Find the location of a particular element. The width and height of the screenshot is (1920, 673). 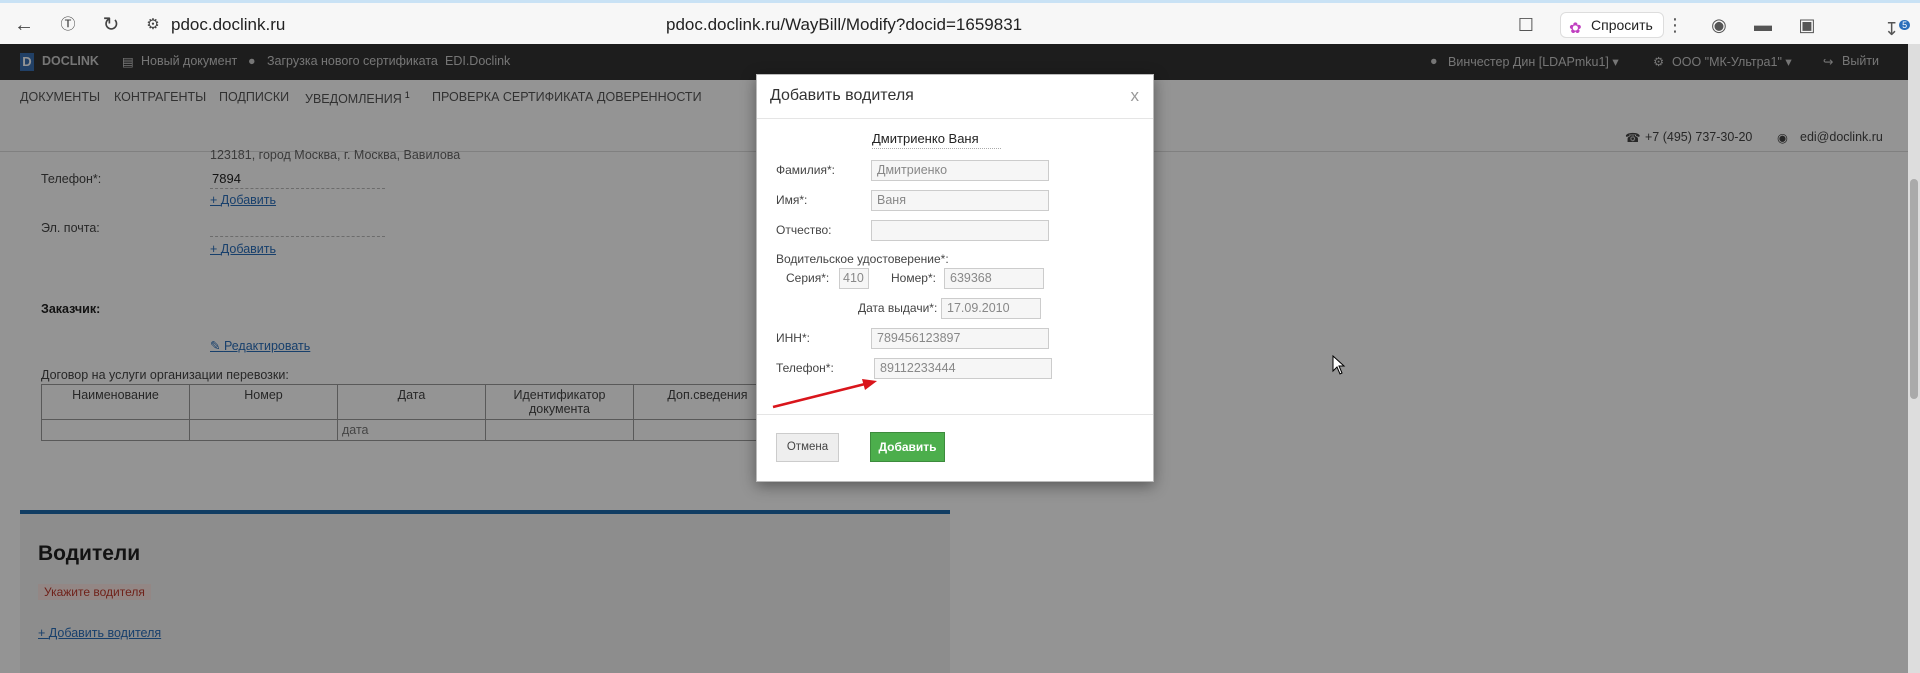

more-menu-icon: ⋮ is located at coordinates (1675, 25).